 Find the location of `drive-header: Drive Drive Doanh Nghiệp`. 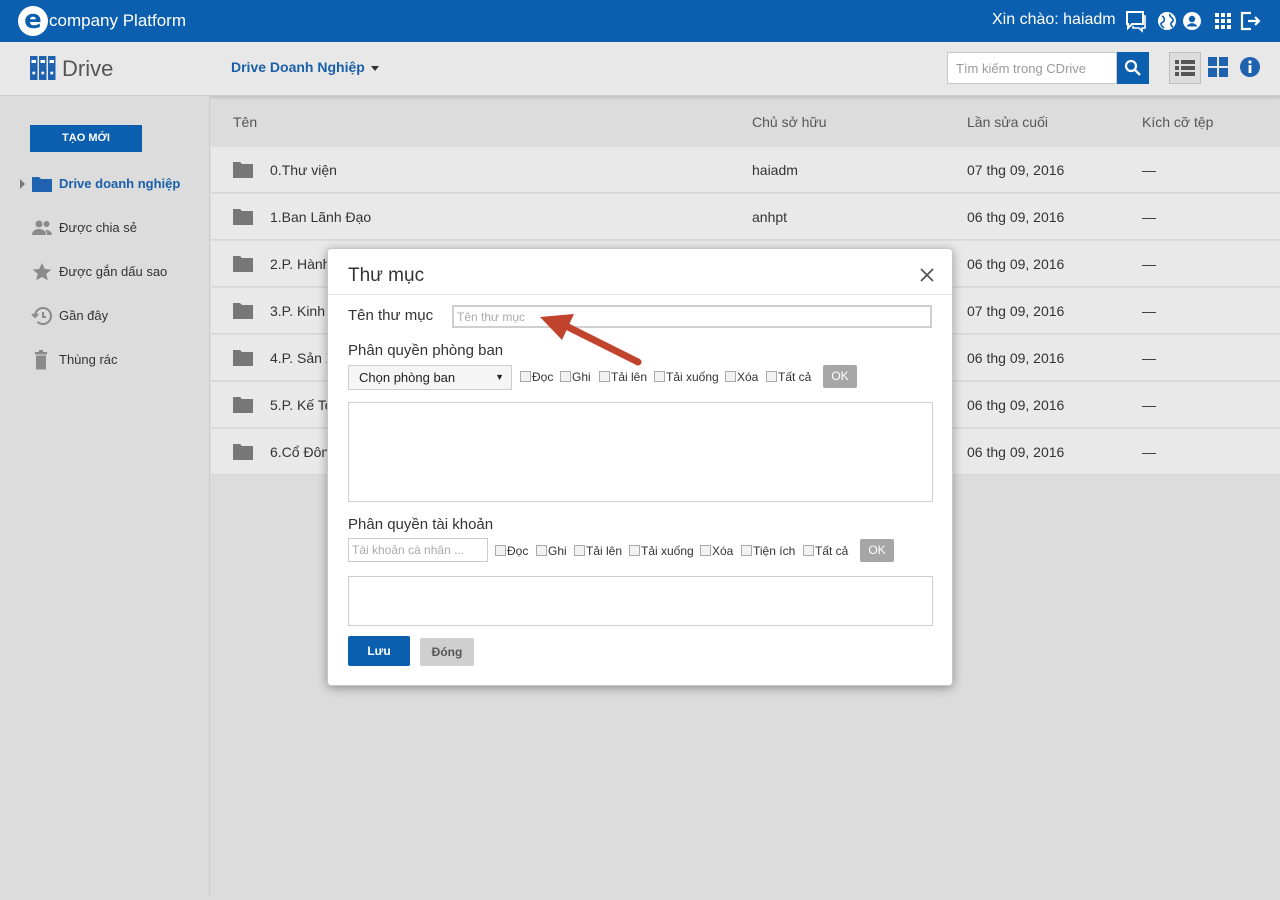

drive-header: Drive Drive Doanh Nghiệp is located at coordinates (640, 69).